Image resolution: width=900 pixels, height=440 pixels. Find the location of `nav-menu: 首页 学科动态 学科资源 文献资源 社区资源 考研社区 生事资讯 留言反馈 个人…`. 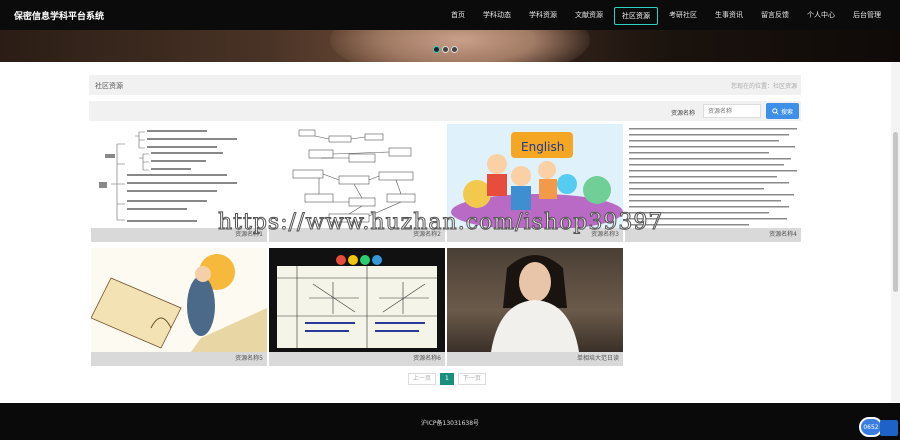

nav-menu: 首页 学科动态 学科资源 文献资源 社区资源 考研社区 生事资讯 留言反馈 个人… is located at coordinates (664, 16).